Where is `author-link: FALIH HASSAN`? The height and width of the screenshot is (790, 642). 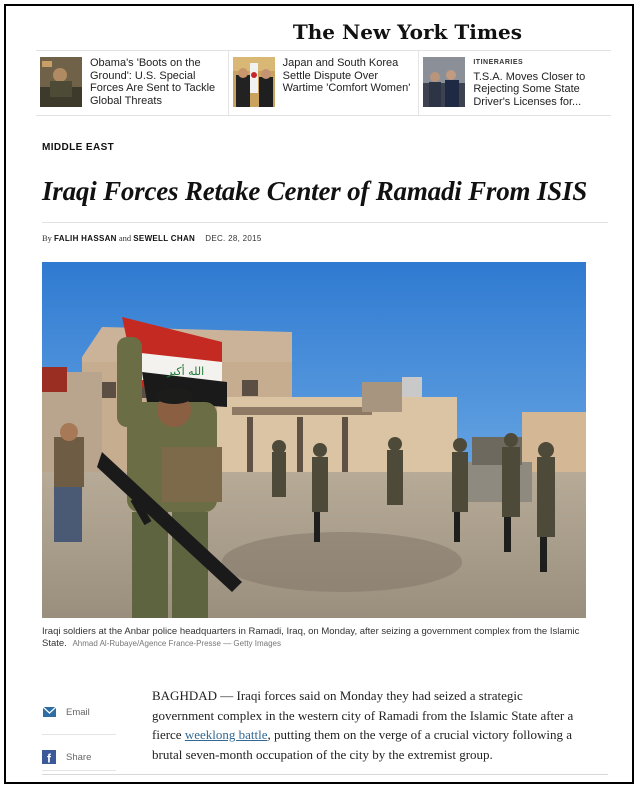 author-link: FALIH HASSAN is located at coordinates (85, 238).